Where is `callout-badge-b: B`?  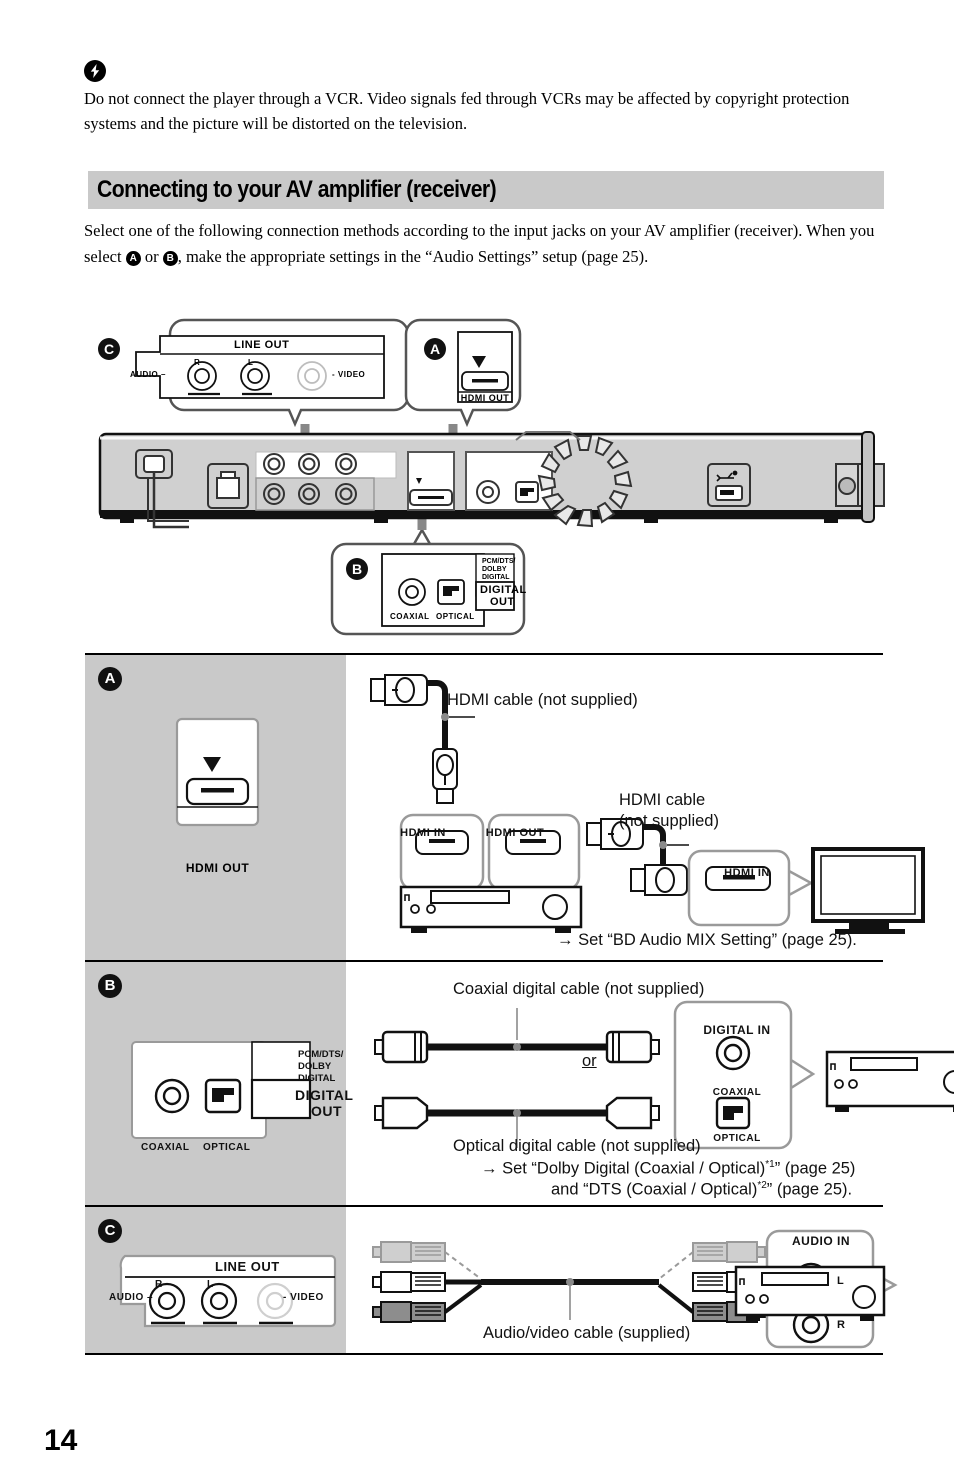 callout-badge-b: B is located at coordinates (357, 569).